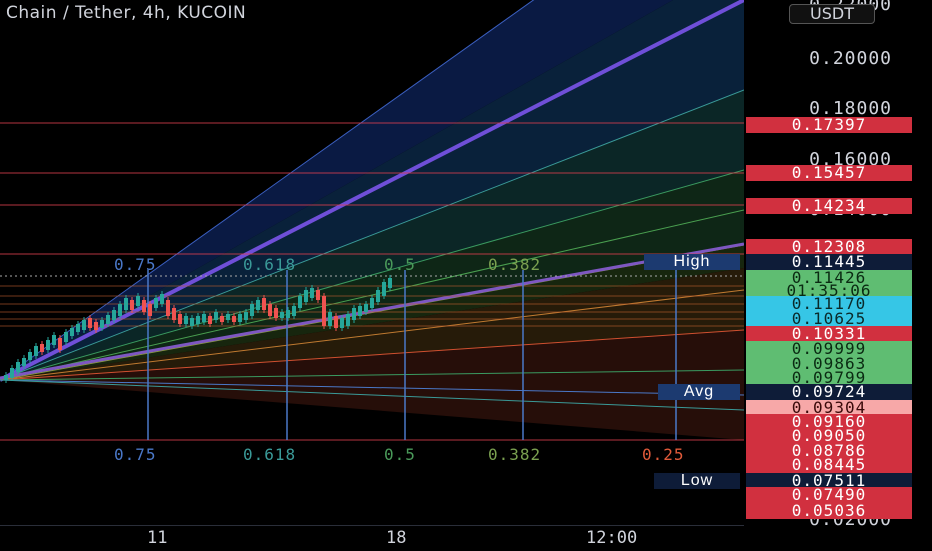 This screenshot has width=932, height=551. I want to click on symbol-title: Chain / Tether, 4h, KUCOIN, so click(126, 13).